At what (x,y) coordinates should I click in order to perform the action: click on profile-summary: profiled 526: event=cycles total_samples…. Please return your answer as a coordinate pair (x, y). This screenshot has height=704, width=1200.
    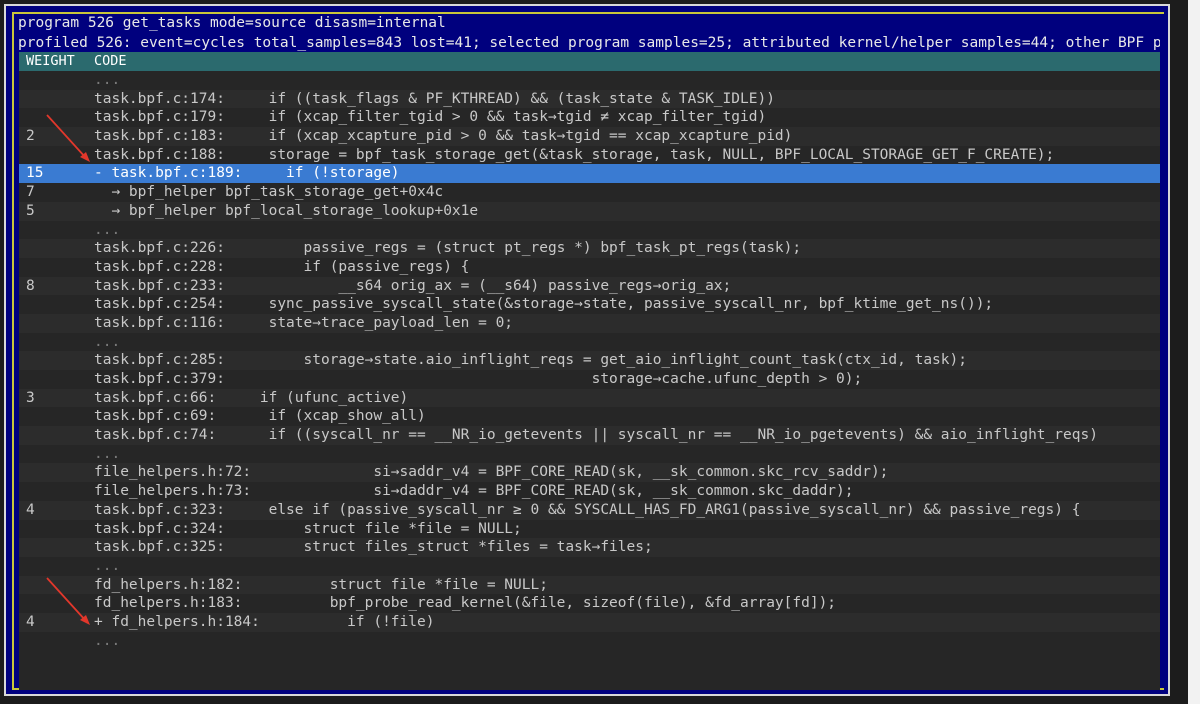
    Looking at the image, I should click on (589, 43).